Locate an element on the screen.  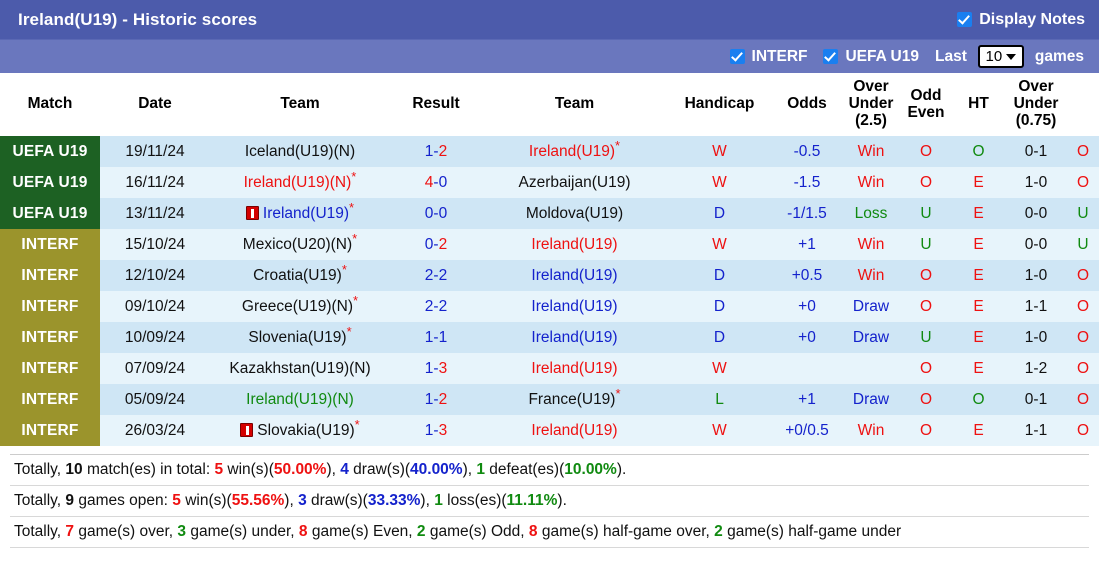
cell-home-team: Ireland(U19)(N)* is located at coordinates (300, 182).